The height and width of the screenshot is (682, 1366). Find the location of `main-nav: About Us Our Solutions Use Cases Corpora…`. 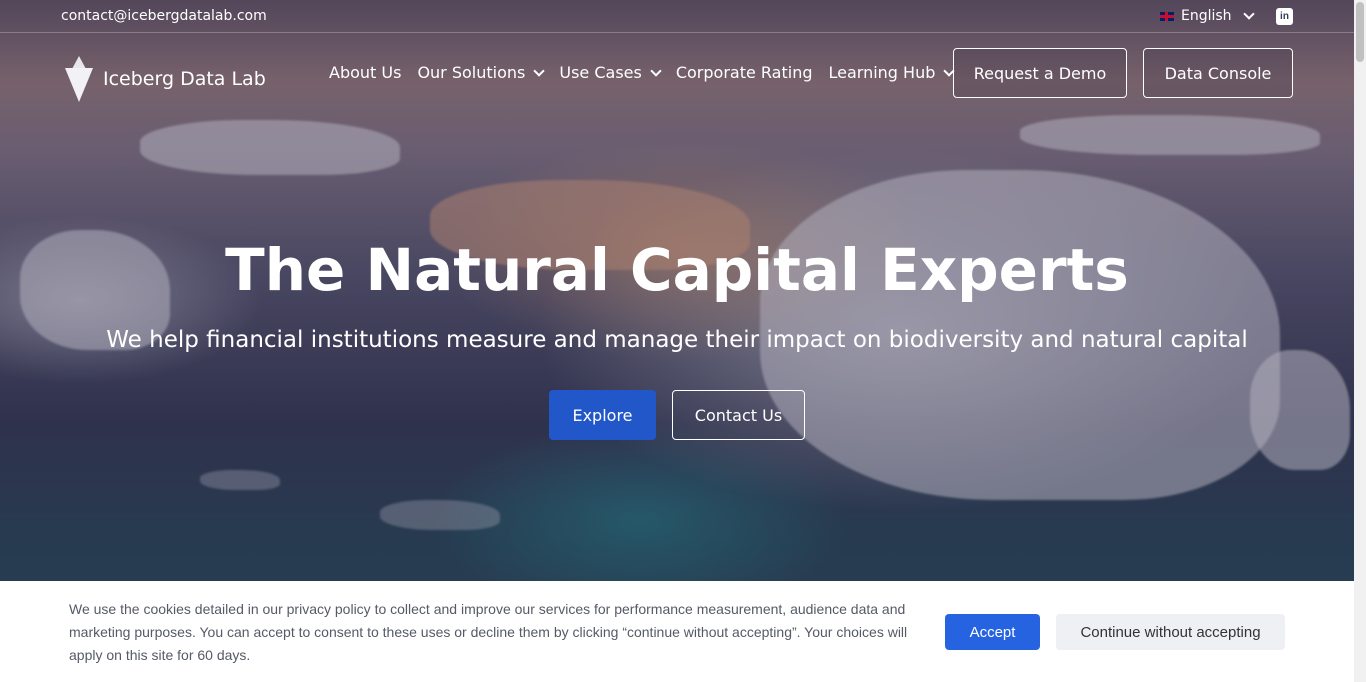

main-nav: About Us Our Solutions Use Cases Corpora… is located at coordinates (642, 72).